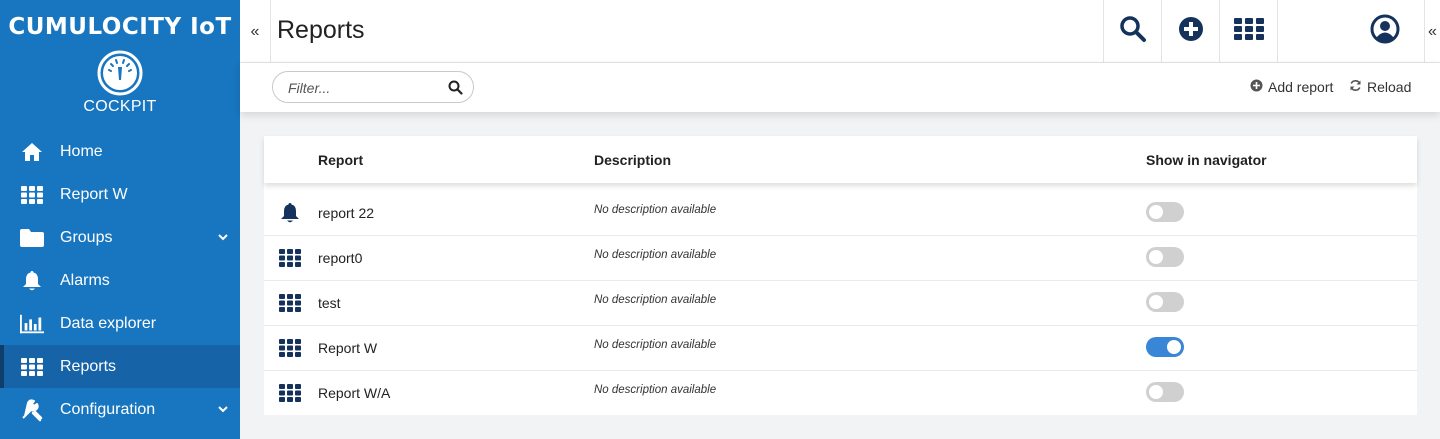 The width and height of the screenshot is (1440, 439). Describe the element at coordinates (840, 159) in the screenshot. I see `table-header: Report Description Show in navigator` at that location.